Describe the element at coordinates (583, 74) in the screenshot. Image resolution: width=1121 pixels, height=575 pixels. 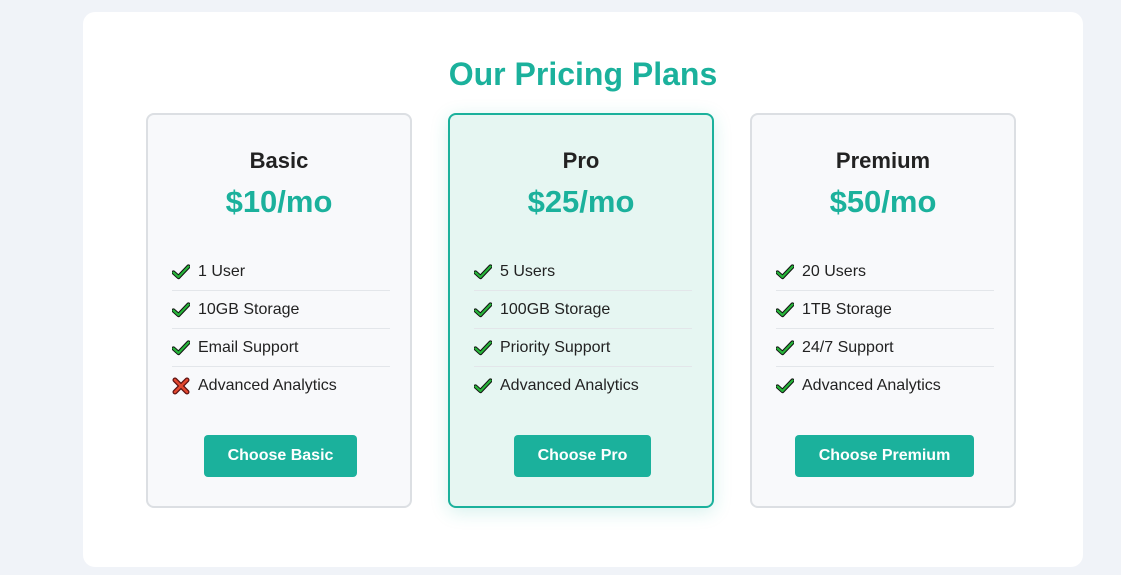
I see `page-title: Our Pricing Plans` at that location.